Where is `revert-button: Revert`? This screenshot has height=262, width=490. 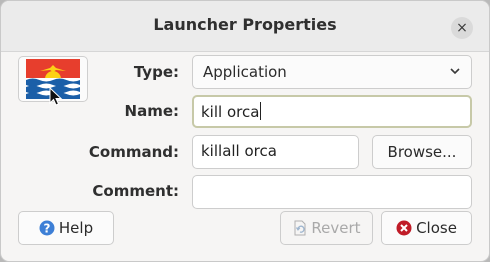 revert-button: Revert is located at coordinates (326, 228).